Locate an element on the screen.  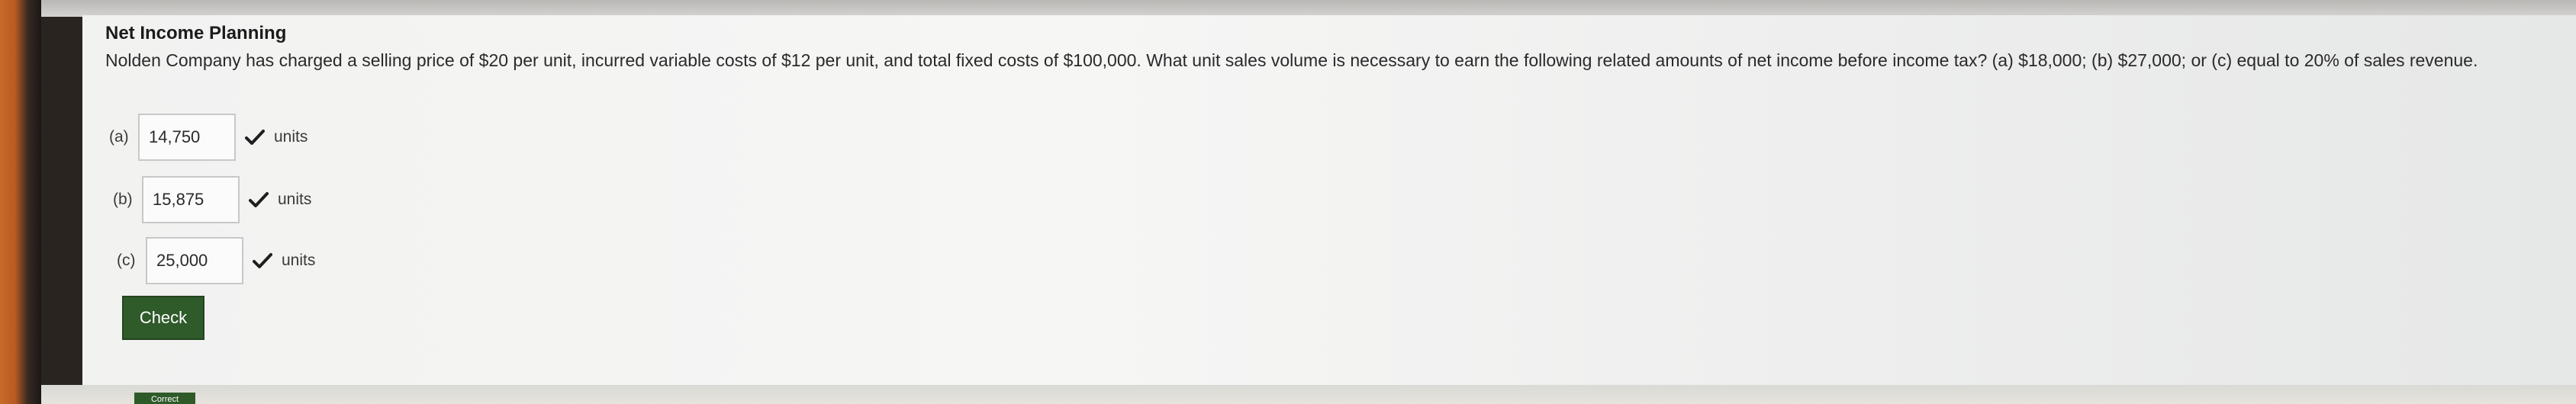
answer-part-label: (b) is located at coordinates (123, 200).